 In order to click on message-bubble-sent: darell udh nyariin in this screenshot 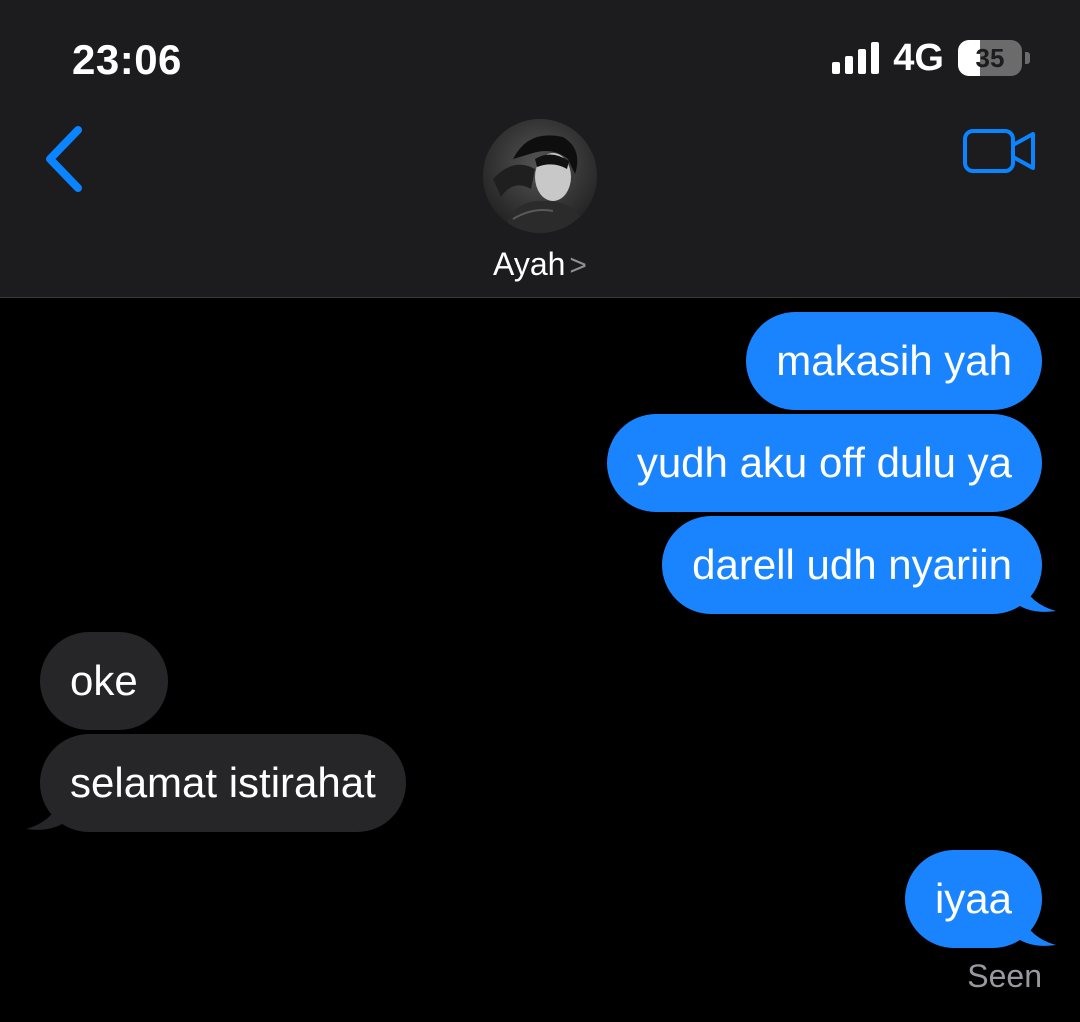, I will do `click(852, 565)`.